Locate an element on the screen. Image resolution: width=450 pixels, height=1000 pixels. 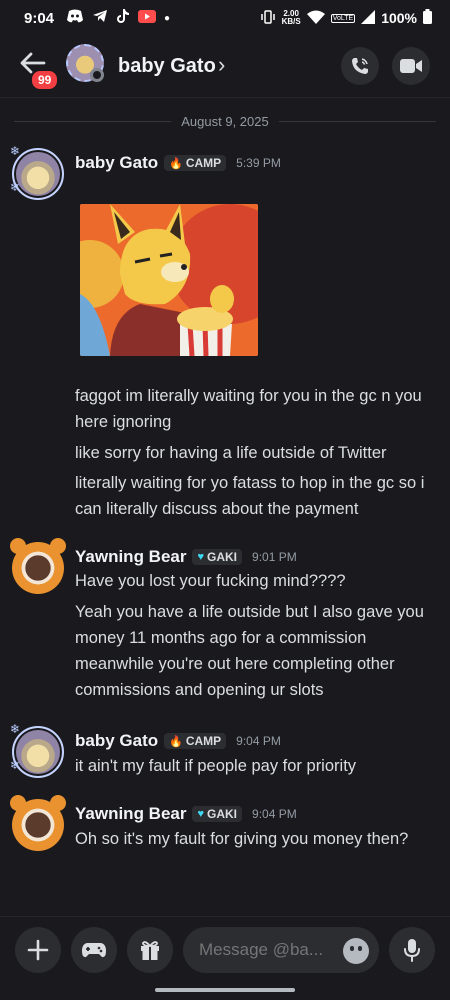
youtube-icon is located at coordinates (147, 18).